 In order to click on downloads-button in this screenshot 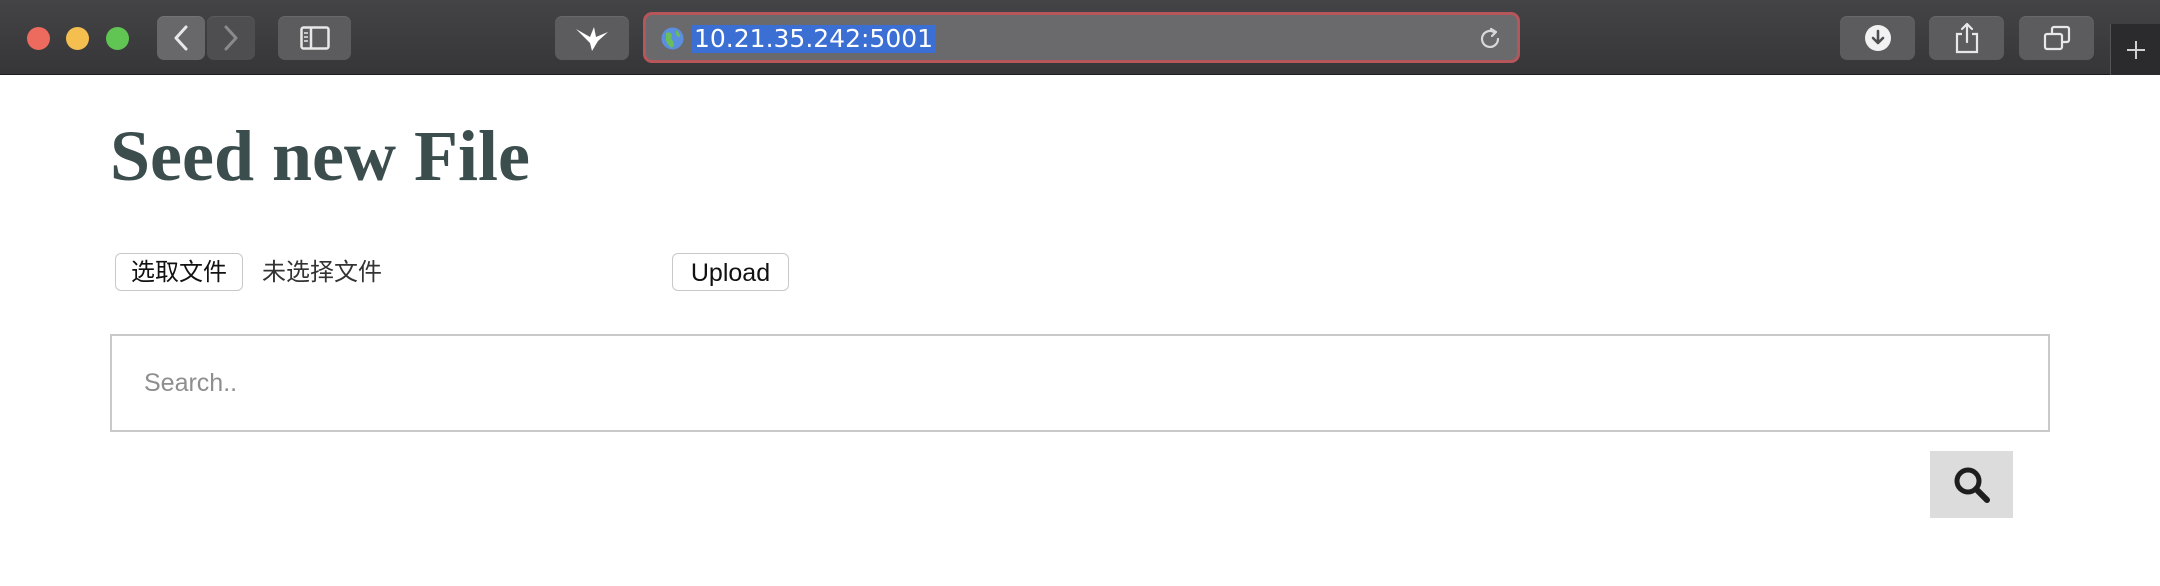, I will do `click(1877, 38)`.